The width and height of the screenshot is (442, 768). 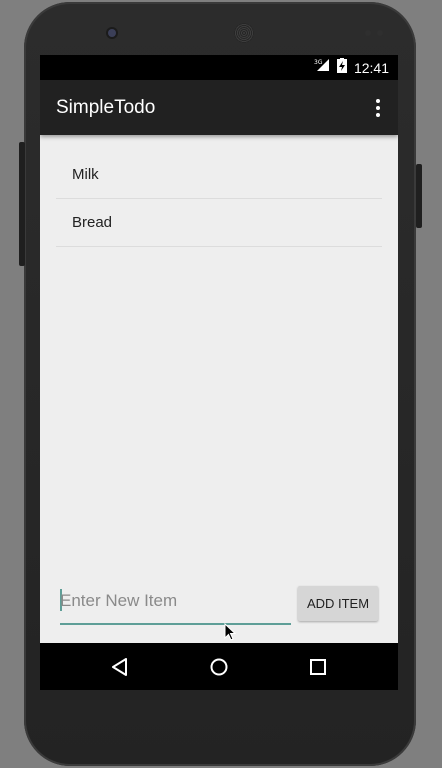 I want to click on front-camera, so click(x=112, y=33).